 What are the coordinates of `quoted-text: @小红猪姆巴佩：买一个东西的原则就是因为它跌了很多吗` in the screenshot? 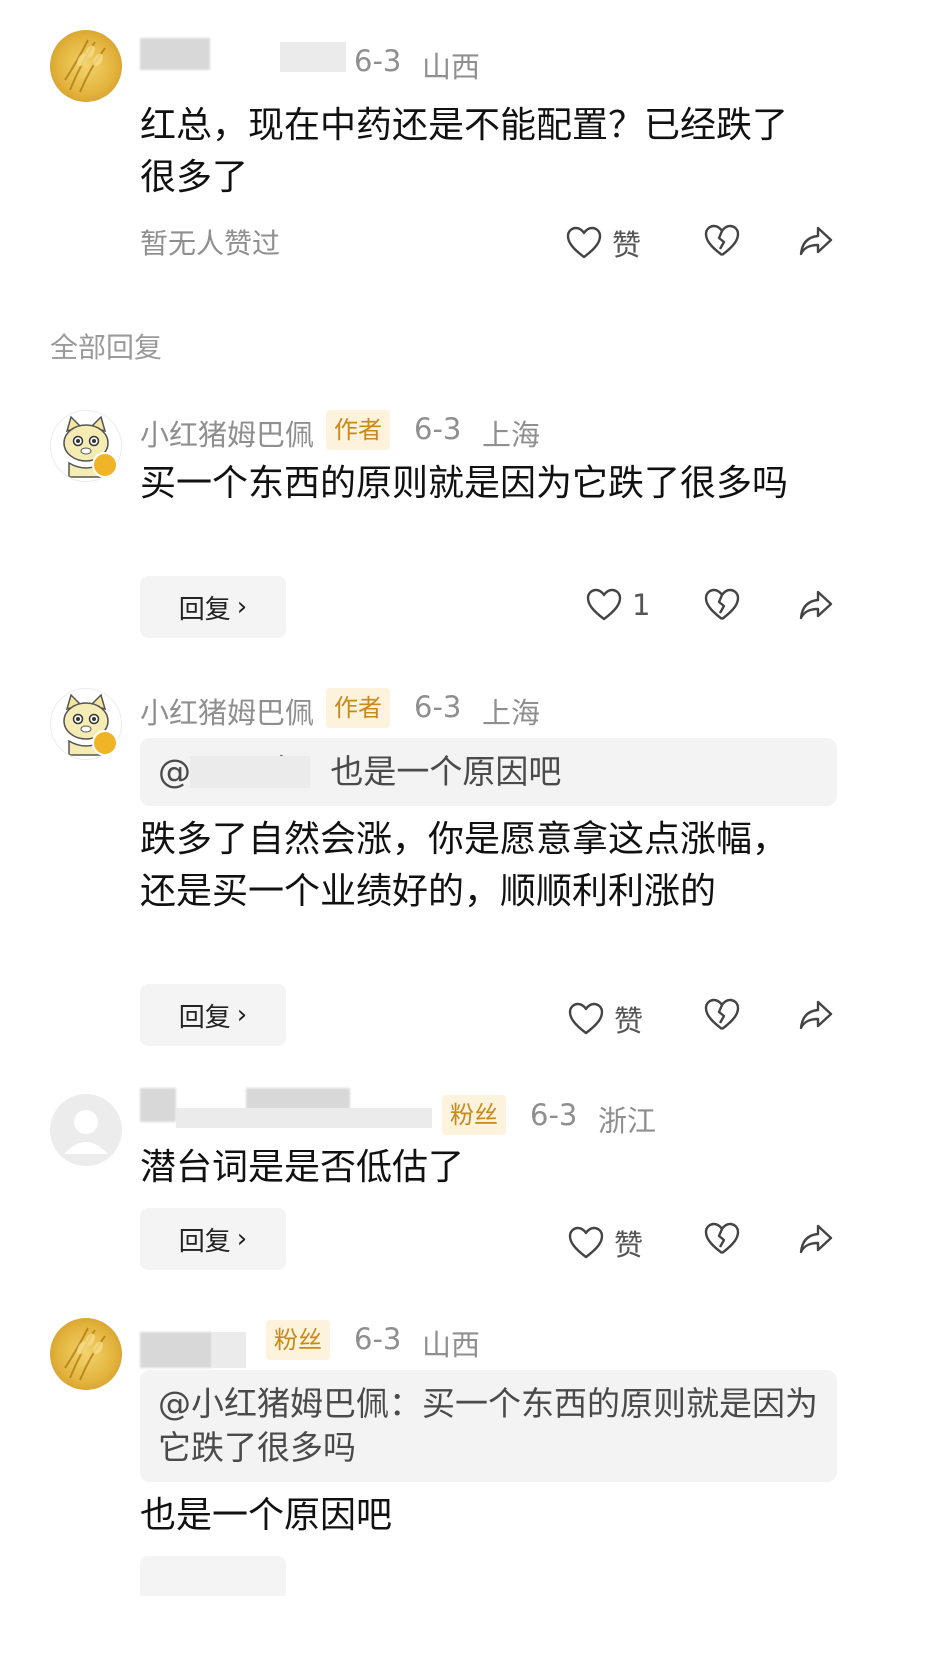 It's located at (488, 1425).